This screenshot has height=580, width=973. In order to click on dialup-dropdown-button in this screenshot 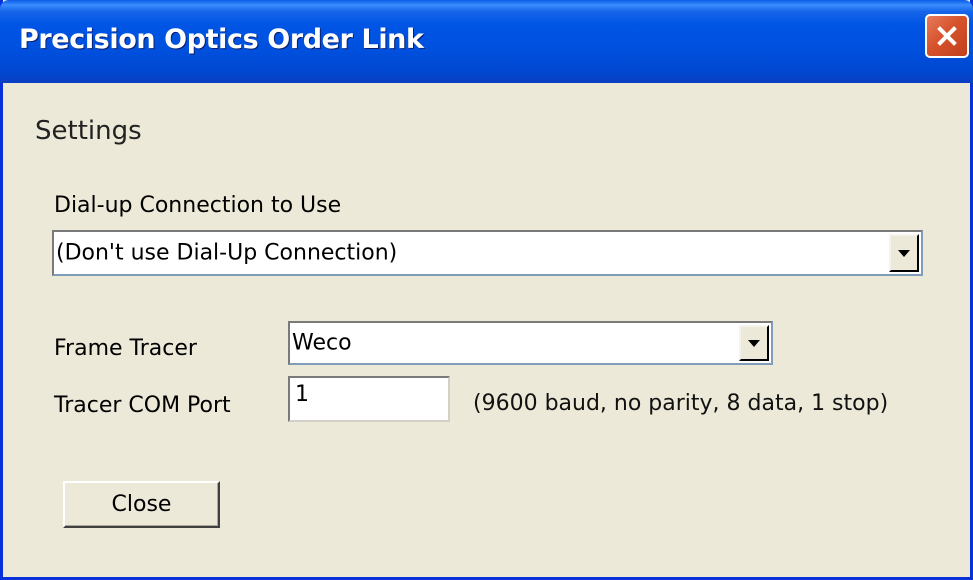, I will do `click(904, 253)`.